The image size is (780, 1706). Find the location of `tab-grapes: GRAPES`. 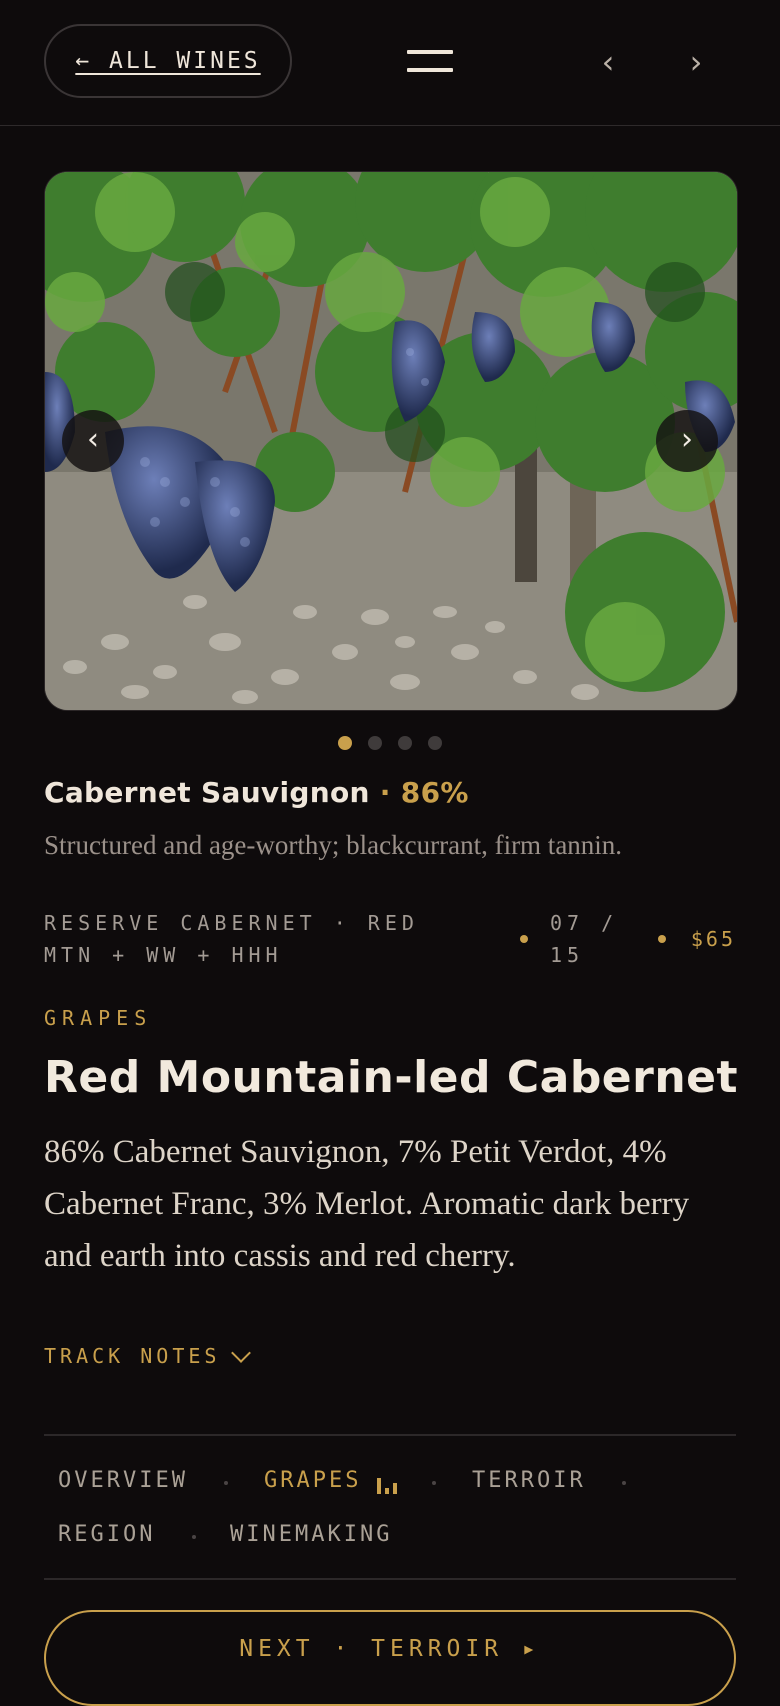

tab-grapes: GRAPES is located at coordinates (312, 1480).